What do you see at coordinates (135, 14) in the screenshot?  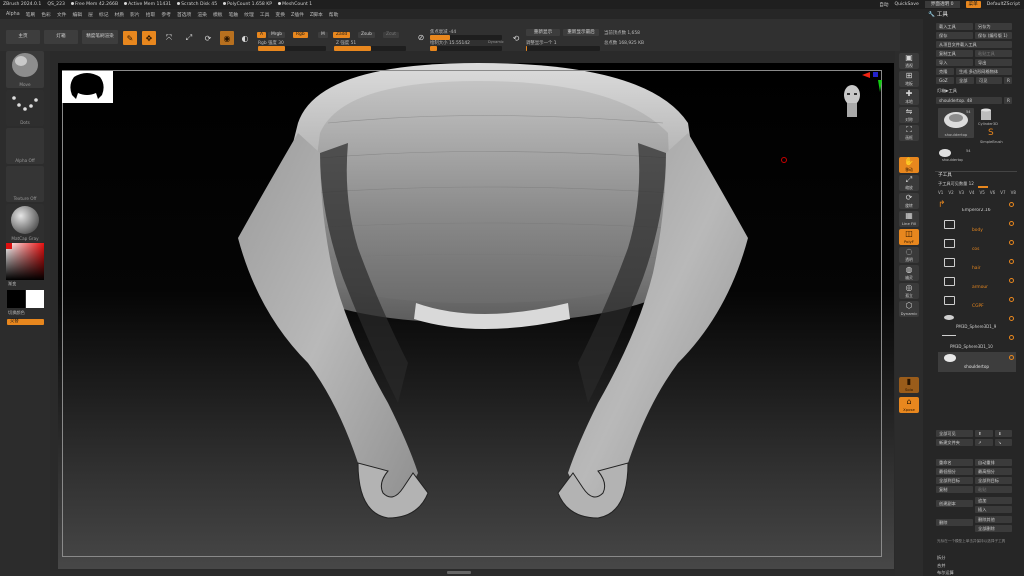 I see `menu-item: 影片` at bounding box center [135, 14].